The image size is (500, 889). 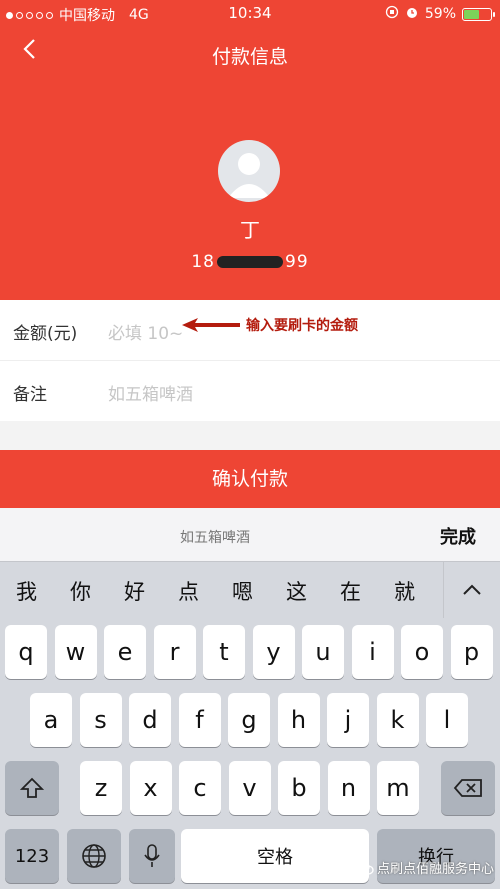 What do you see at coordinates (26, 591) in the screenshot?
I see `candidate: 我` at bounding box center [26, 591].